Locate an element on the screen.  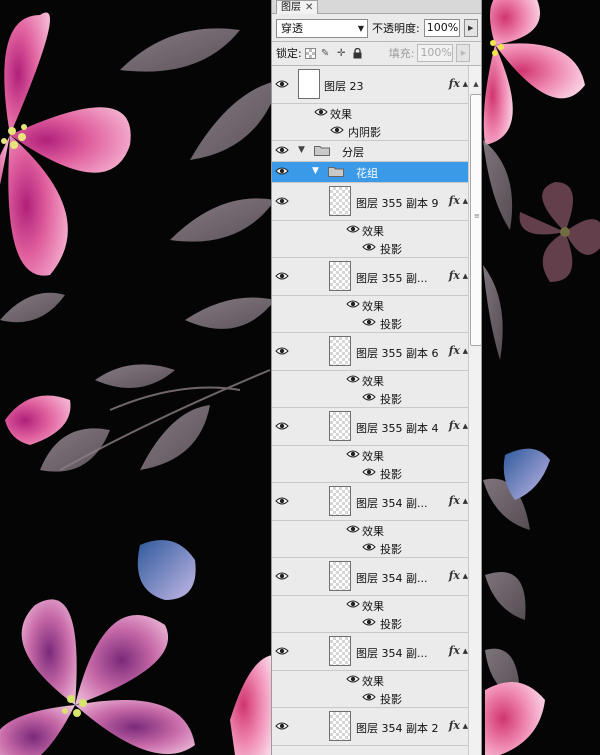
layer-row: 图层 355 副... fx ▲ is located at coordinates (370, 277).